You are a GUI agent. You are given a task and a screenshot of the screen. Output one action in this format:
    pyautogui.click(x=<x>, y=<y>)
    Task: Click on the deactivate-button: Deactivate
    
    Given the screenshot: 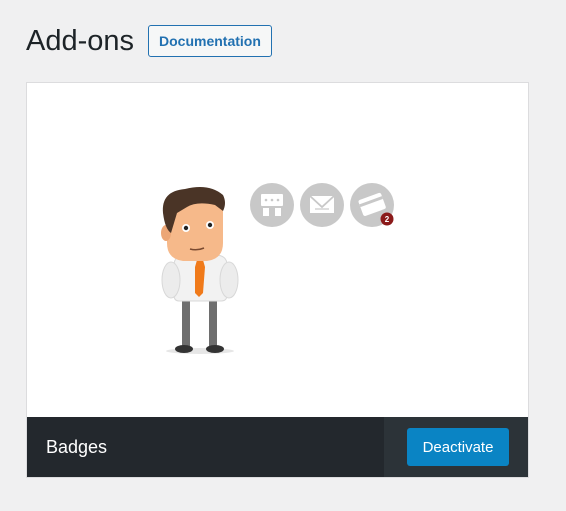 What is the action you would take?
    pyautogui.click(x=458, y=447)
    